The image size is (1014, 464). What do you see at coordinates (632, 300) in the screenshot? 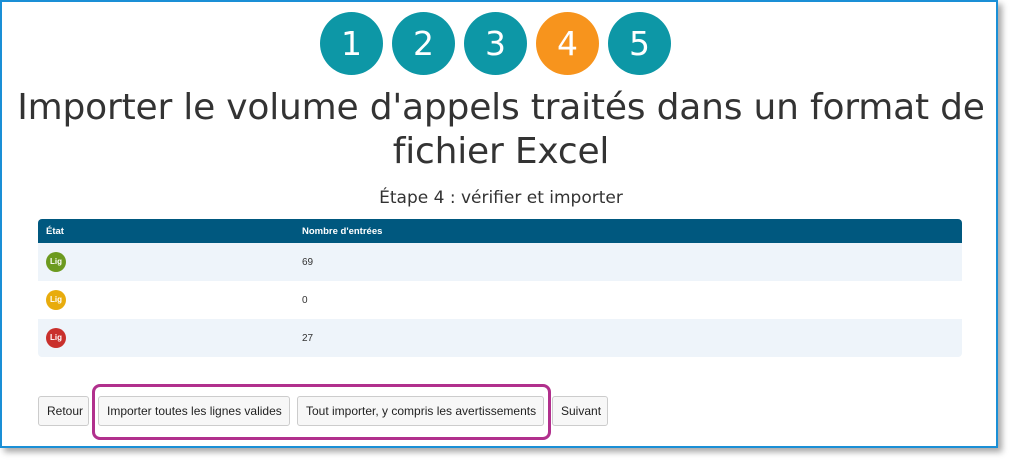
I see `count-cell: 0` at bounding box center [632, 300].